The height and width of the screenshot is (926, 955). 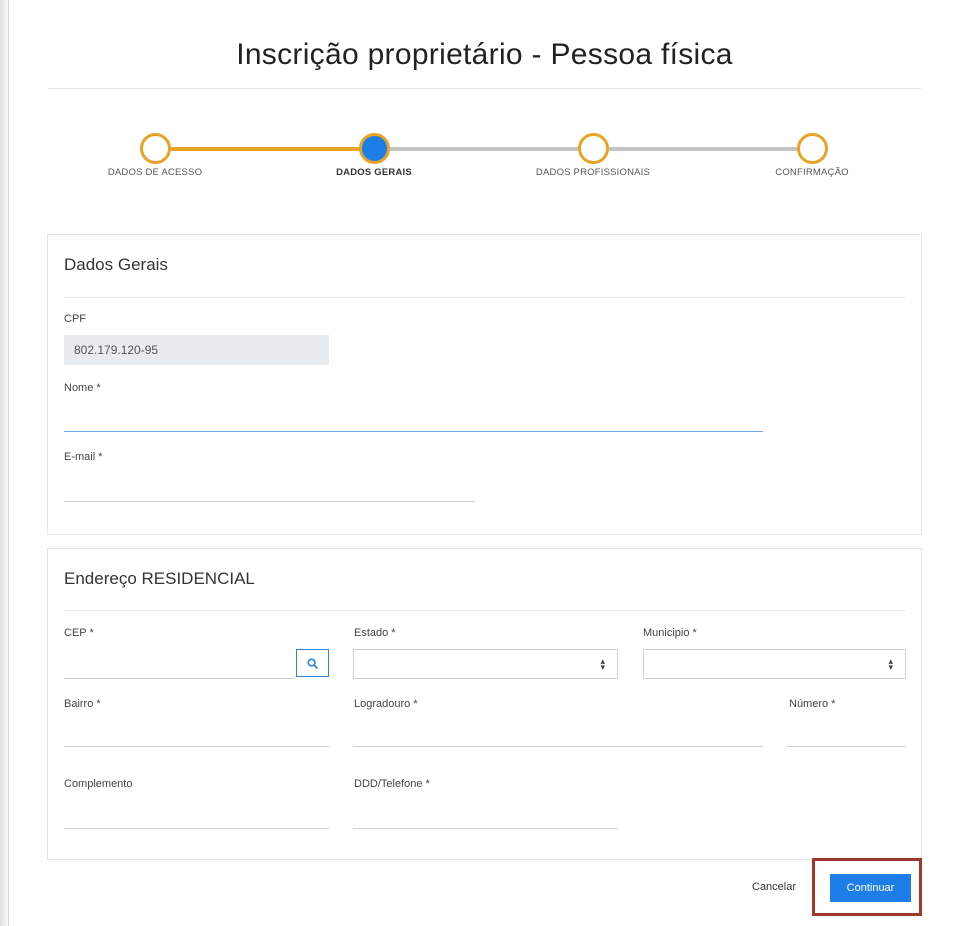 I want to click on step-4-circle, so click(x=812, y=148).